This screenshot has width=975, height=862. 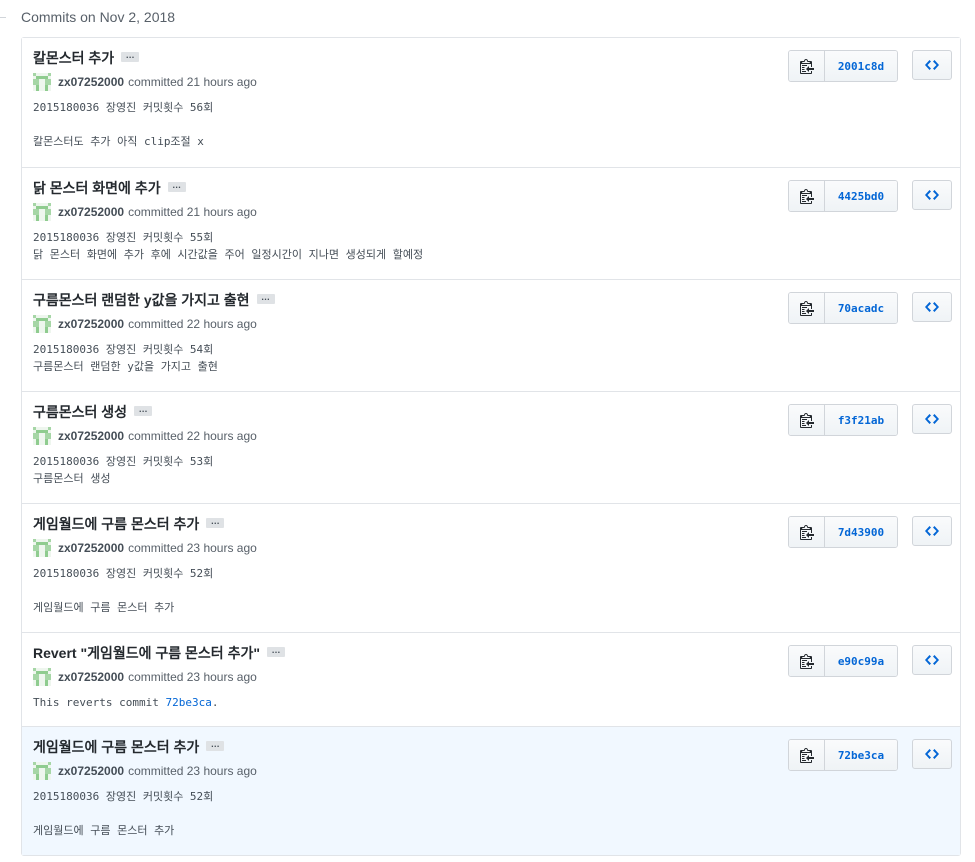 I want to click on sha-button-group: e90c99a, so click(x=843, y=661).